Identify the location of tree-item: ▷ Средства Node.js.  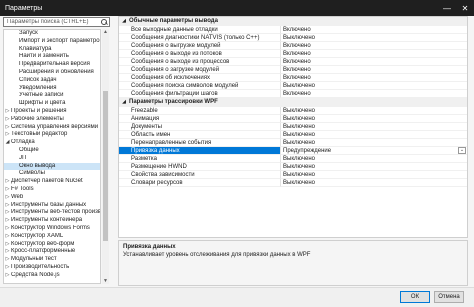
(52, 276).